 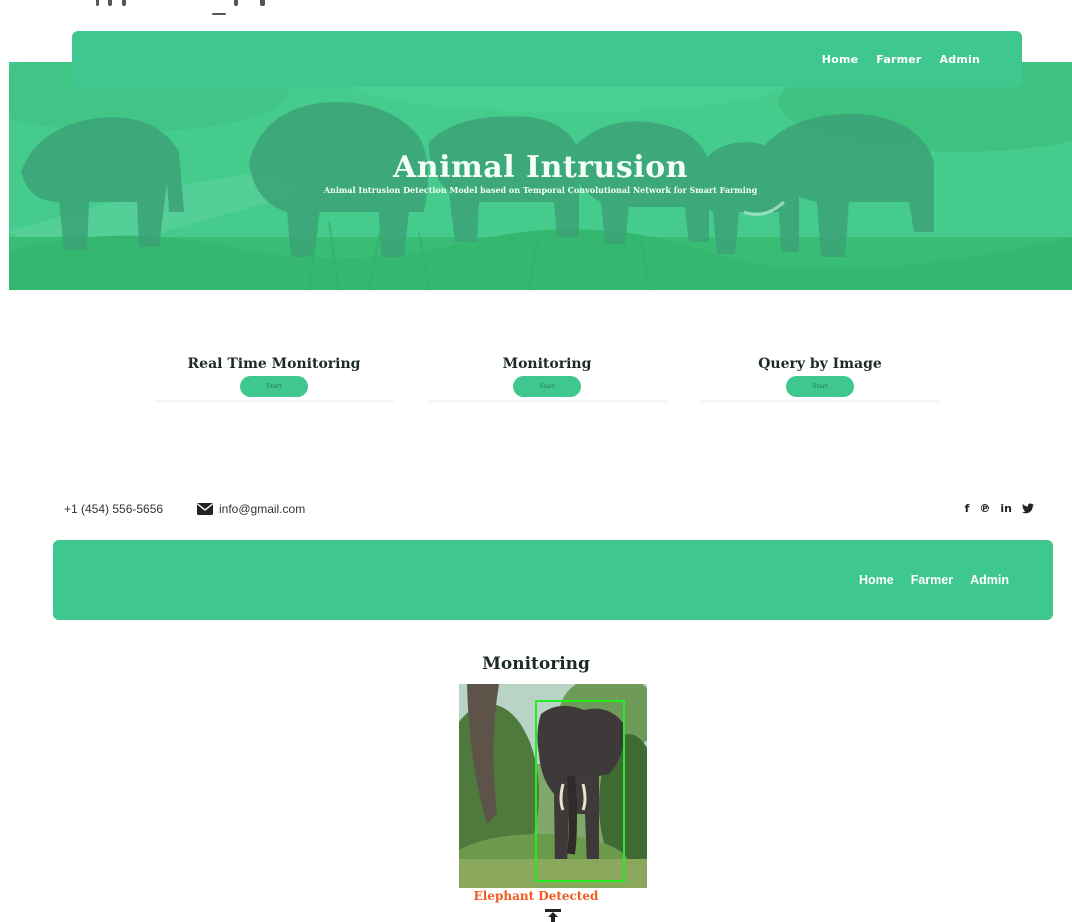 I want to click on main-nav-home-link: Home, so click(x=876, y=580).